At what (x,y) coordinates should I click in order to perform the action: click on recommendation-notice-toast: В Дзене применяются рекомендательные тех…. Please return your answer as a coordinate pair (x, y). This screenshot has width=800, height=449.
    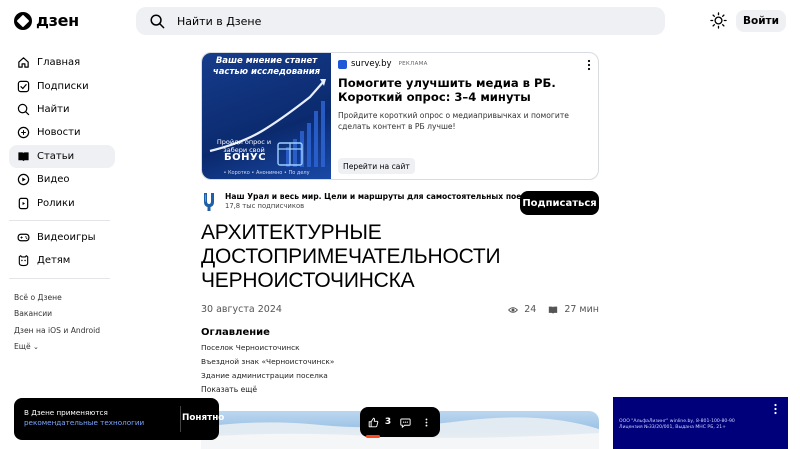
    Looking at the image, I should click on (119, 419).